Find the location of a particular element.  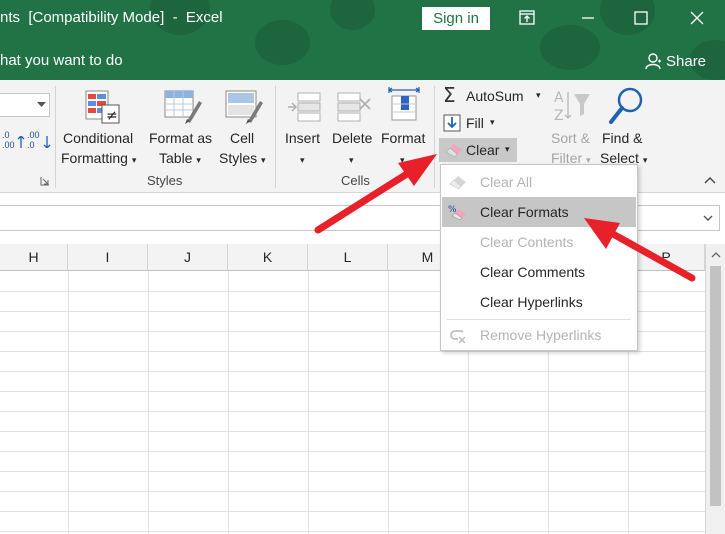

column-header: J is located at coordinates (188, 257).